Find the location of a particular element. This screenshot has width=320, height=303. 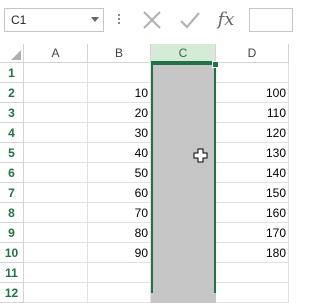

select-all-corner is located at coordinates (12, 53).